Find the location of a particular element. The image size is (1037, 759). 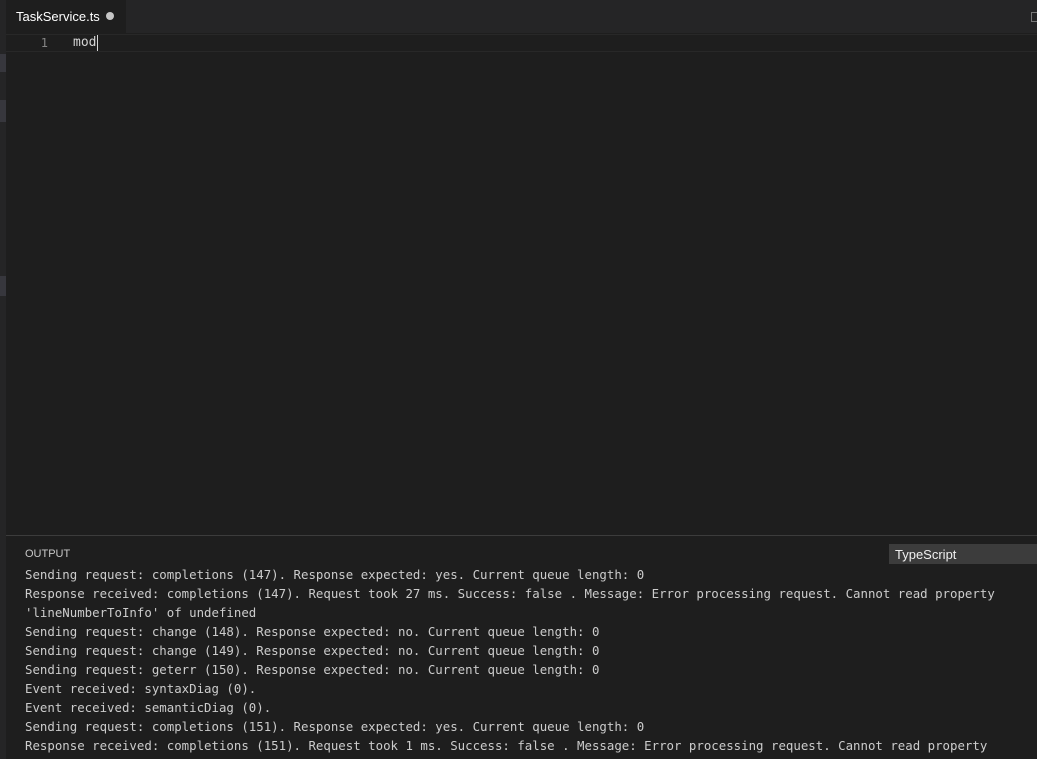

output-channel-select: TypeScript is located at coordinates (963, 554).